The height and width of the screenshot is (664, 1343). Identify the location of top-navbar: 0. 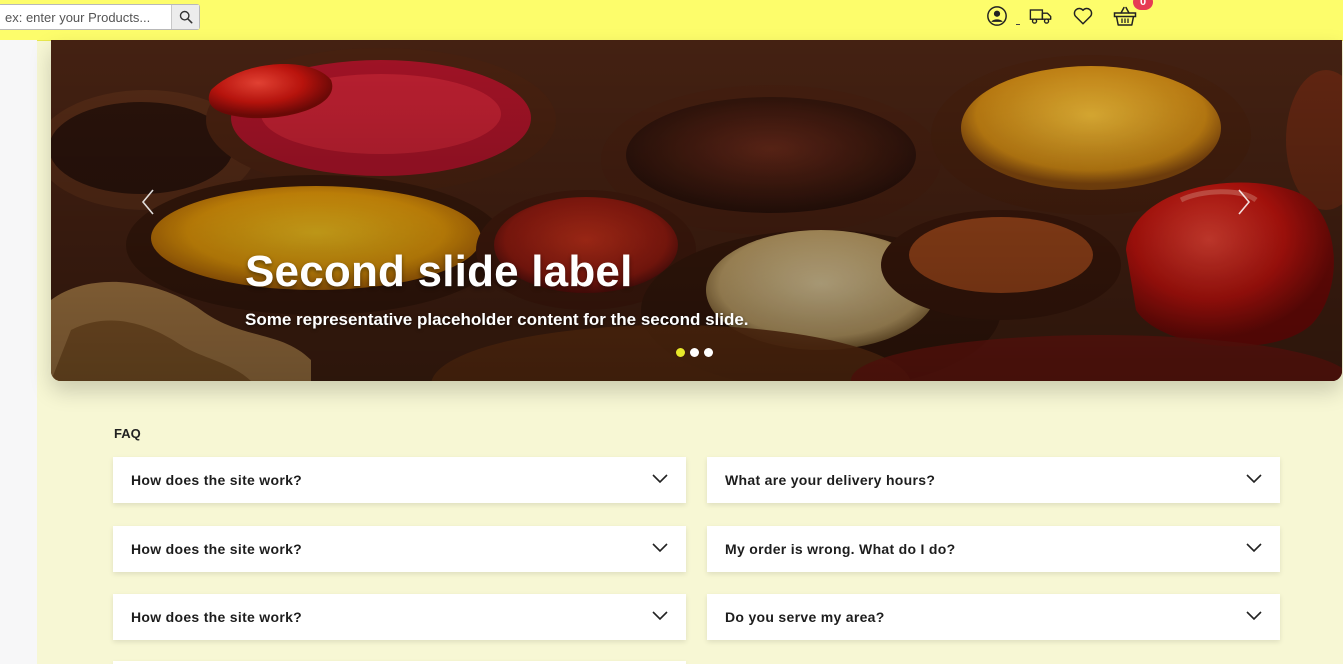
(671, 20).